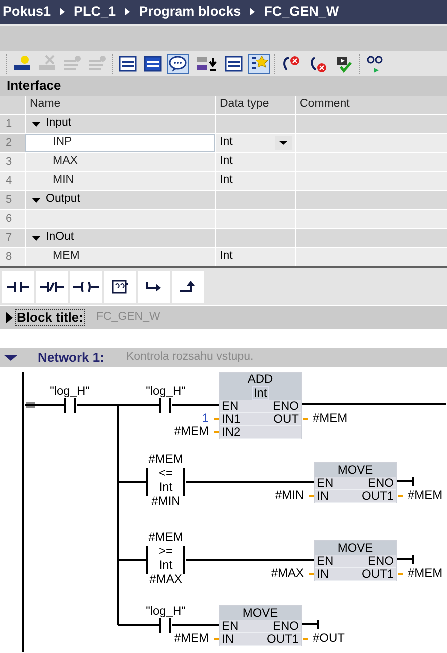 The image size is (447, 653). Describe the element at coordinates (260, 405) in the screenshot. I see `instruction-box: ADD Int EN ENO IN1 OUT IN2` at that location.